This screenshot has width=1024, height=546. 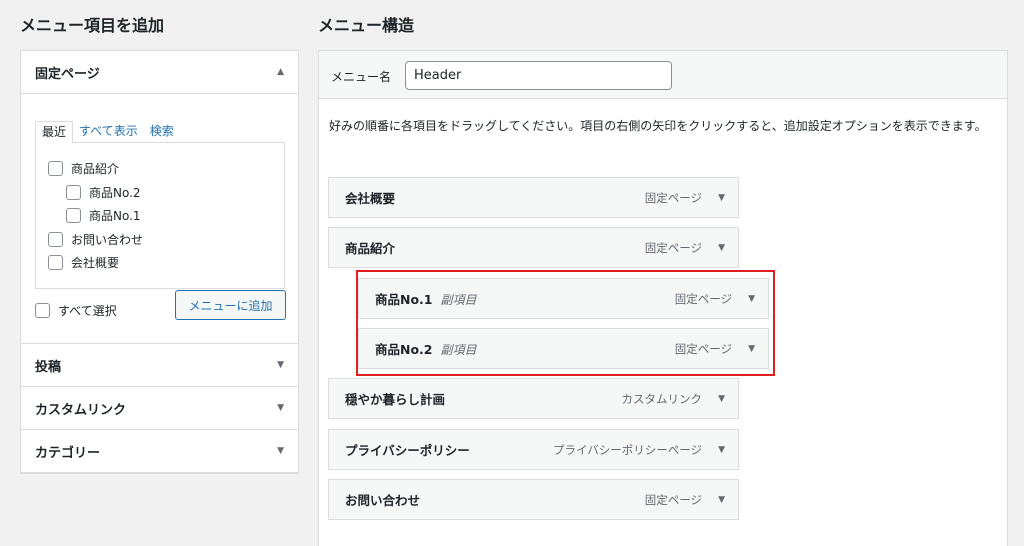 What do you see at coordinates (160, 169) in the screenshot?
I see `checklist-item: 商品紹介` at bounding box center [160, 169].